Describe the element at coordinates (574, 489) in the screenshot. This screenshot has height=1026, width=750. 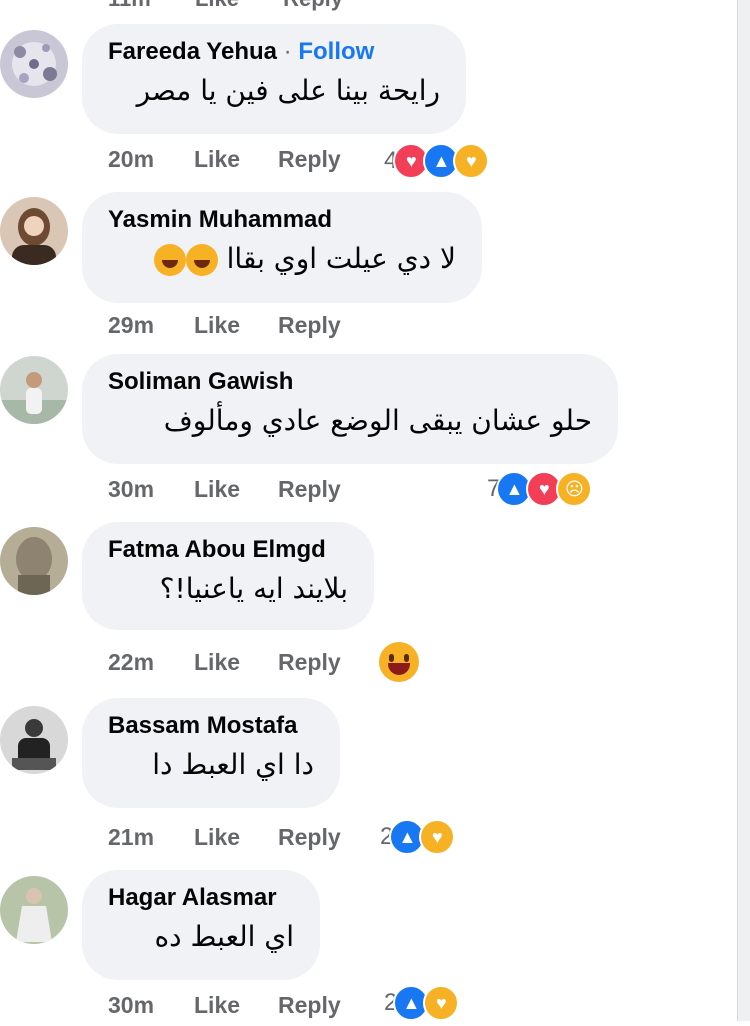
I see `sad-icon: ☹` at that location.